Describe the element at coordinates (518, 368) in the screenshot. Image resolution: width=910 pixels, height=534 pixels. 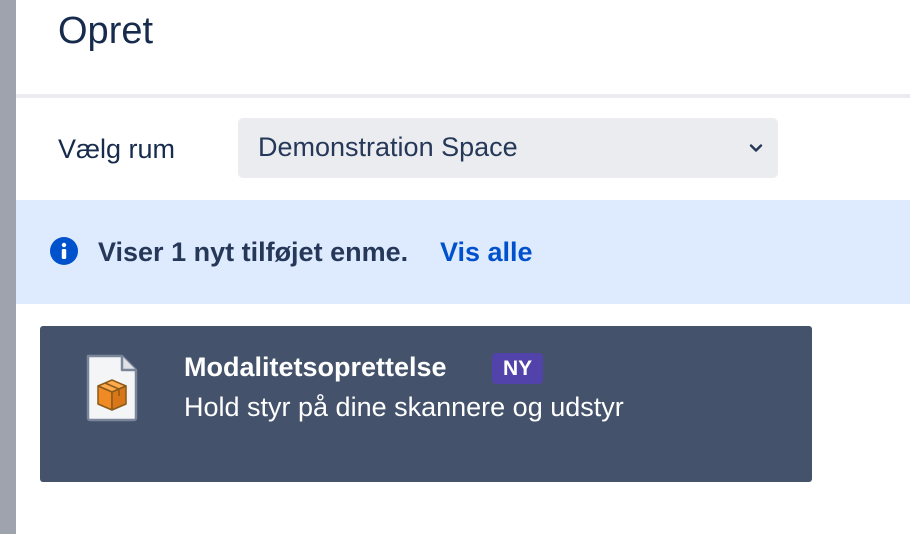
I see `new-badge: NY` at that location.